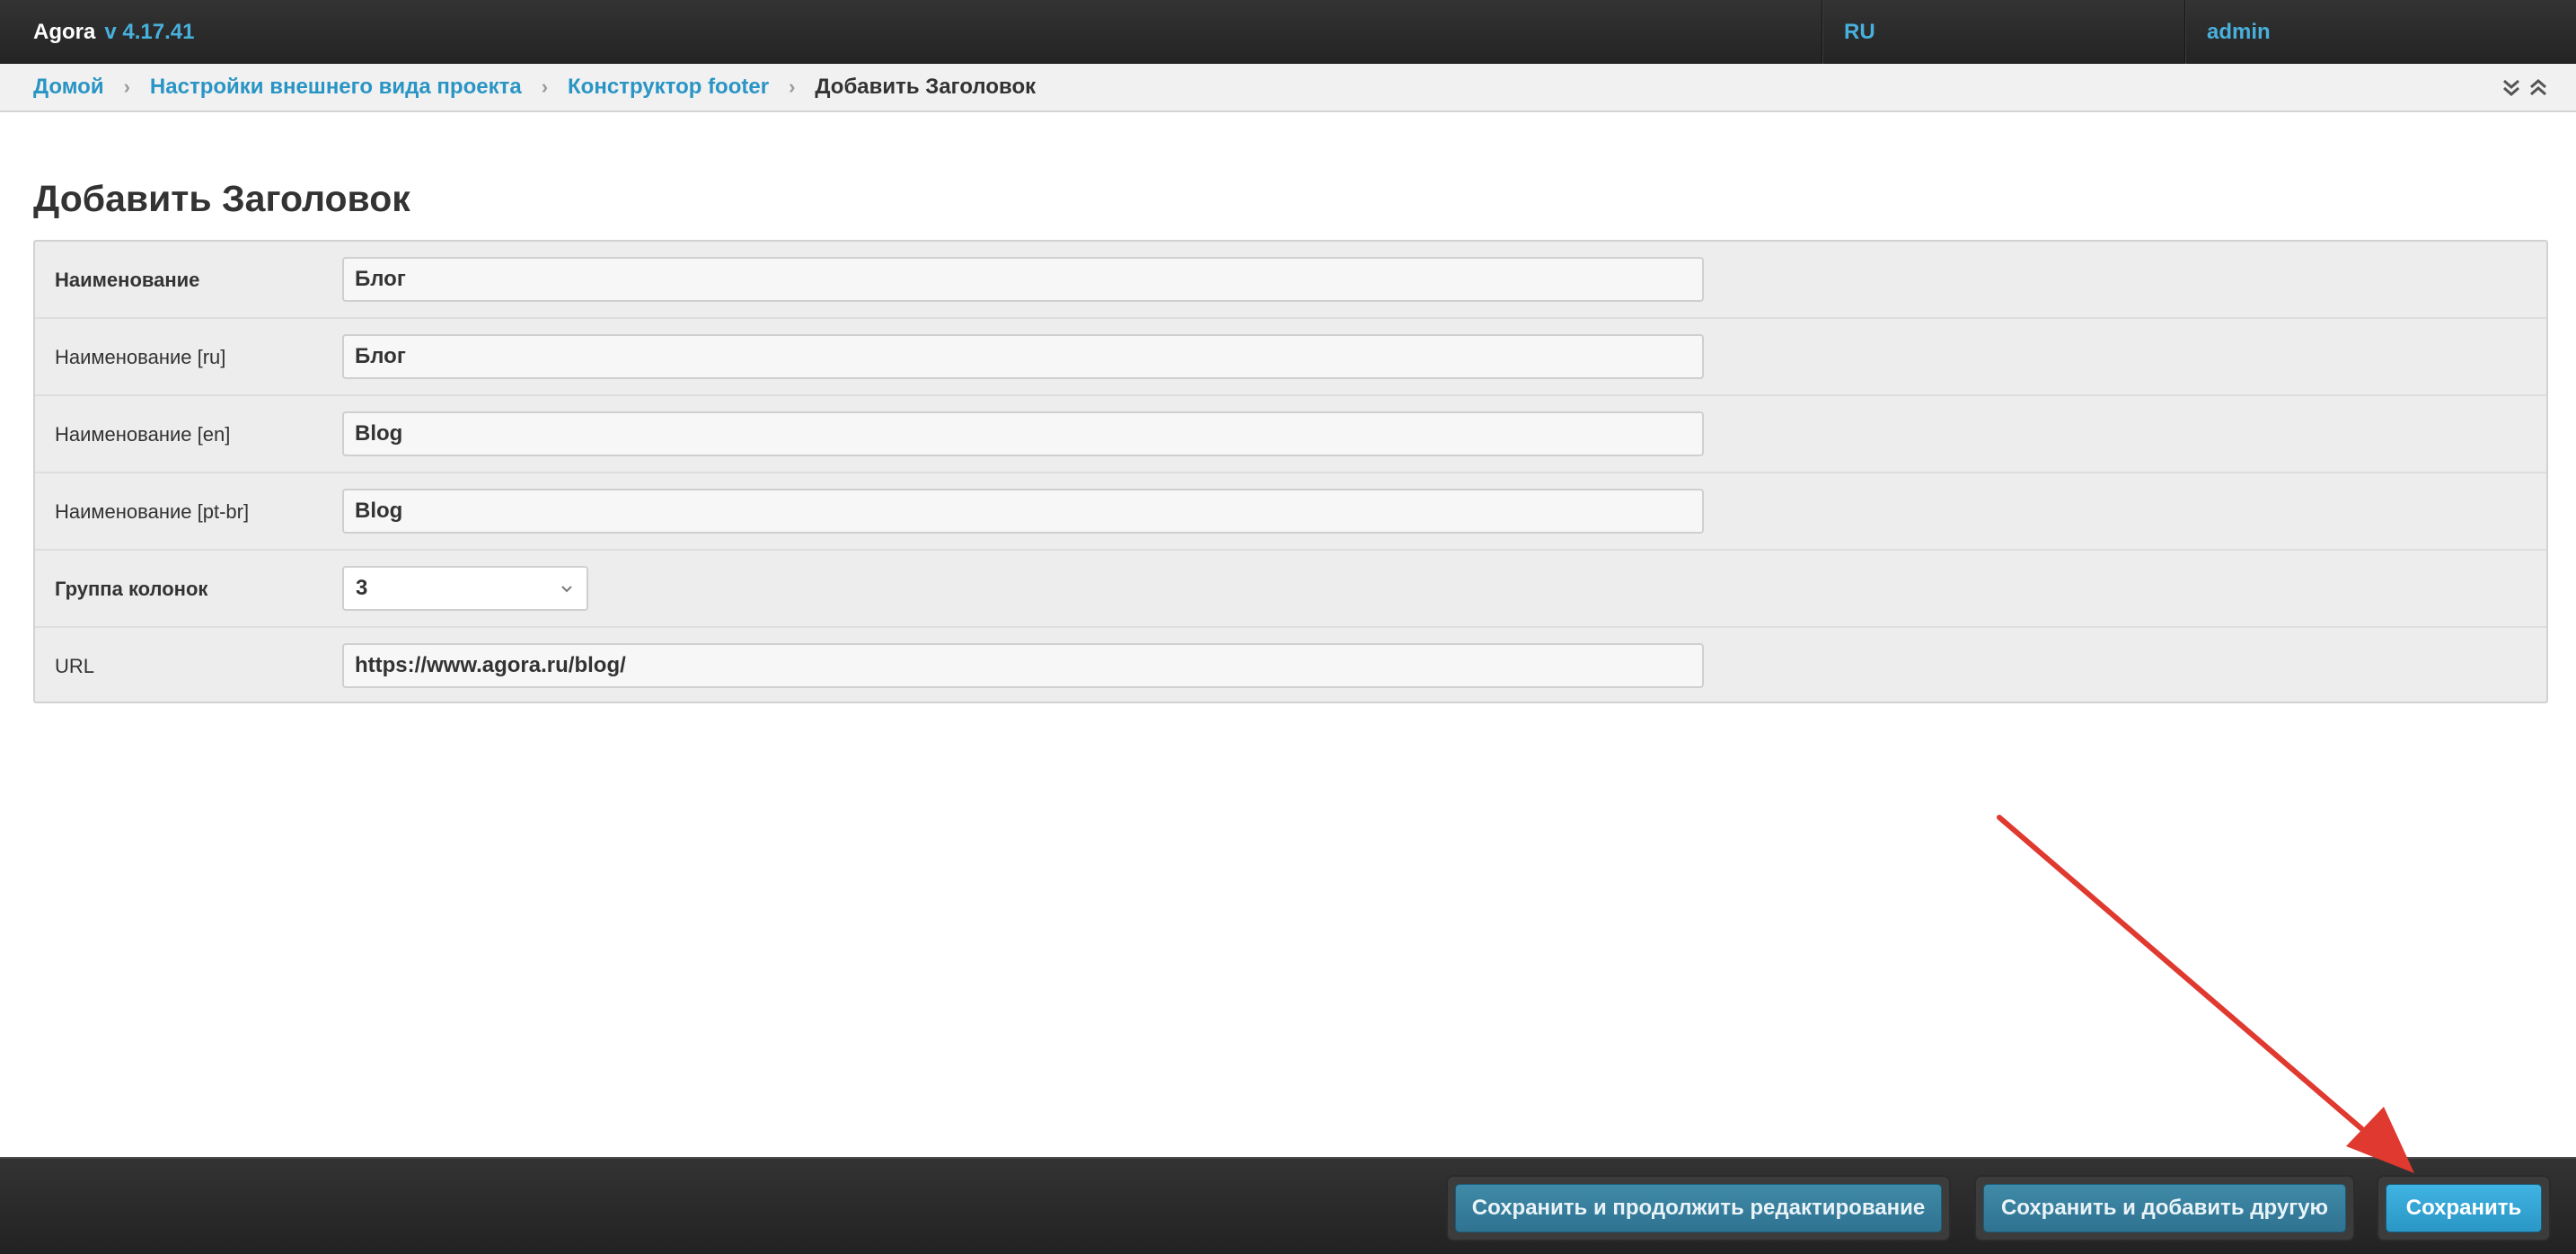 The image size is (2576, 1254). What do you see at coordinates (152, 511) in the screenshot?
I see `field-label-name-pt-br: Наименование [pt-br]` at bounding box center [152, 511].